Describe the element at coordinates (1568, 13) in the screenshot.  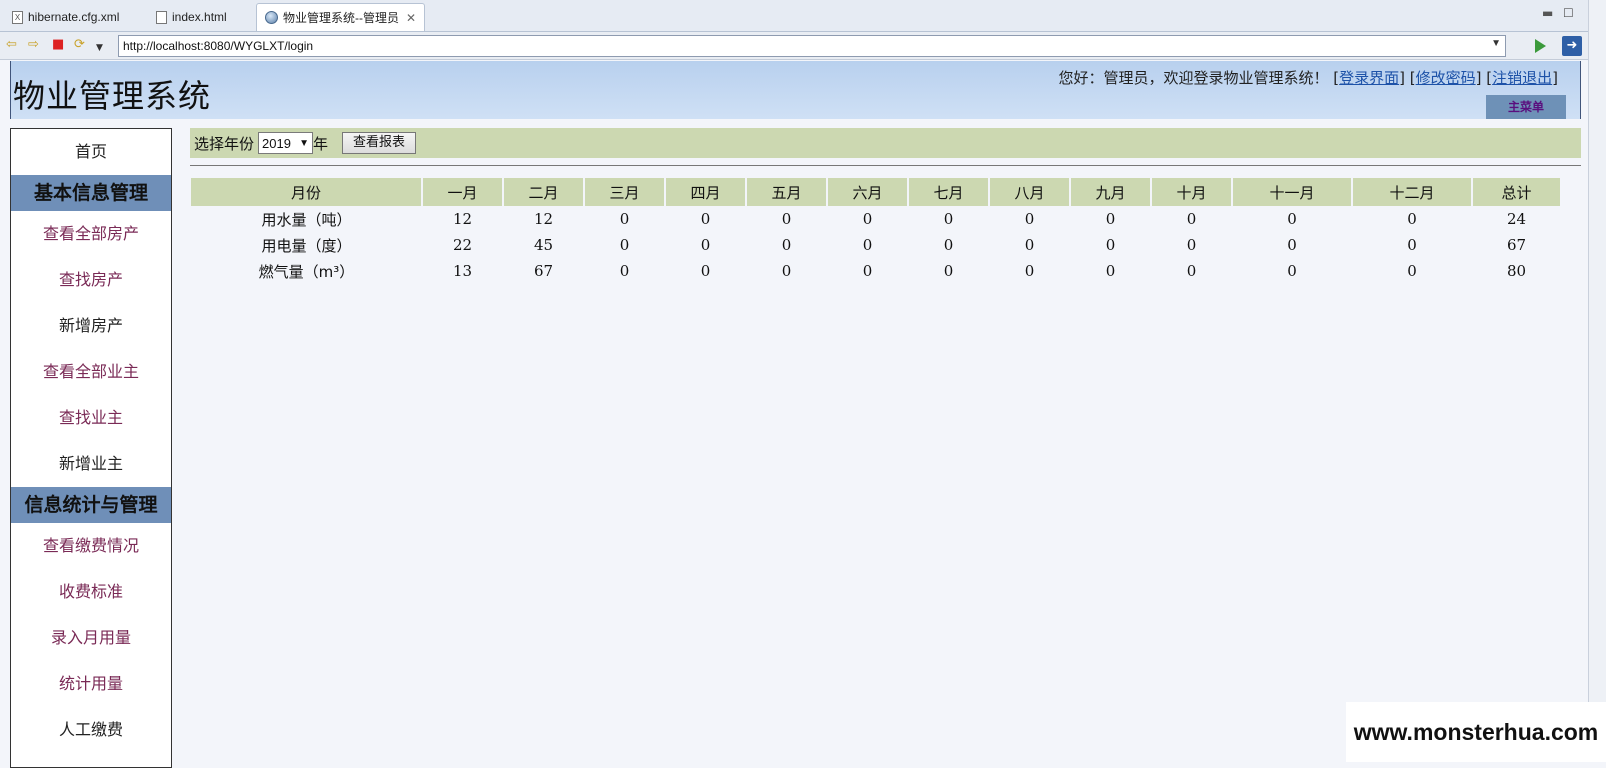
I see `maximize-icon: ☐` at that location.